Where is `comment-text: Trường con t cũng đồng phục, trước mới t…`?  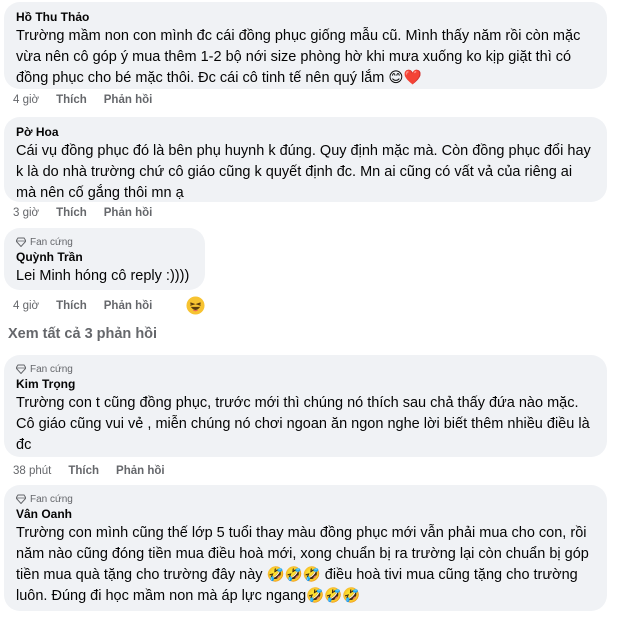
comment-text: Trường con t cũng đồng phục, trước mới t… is located at coordinates (303, 424).